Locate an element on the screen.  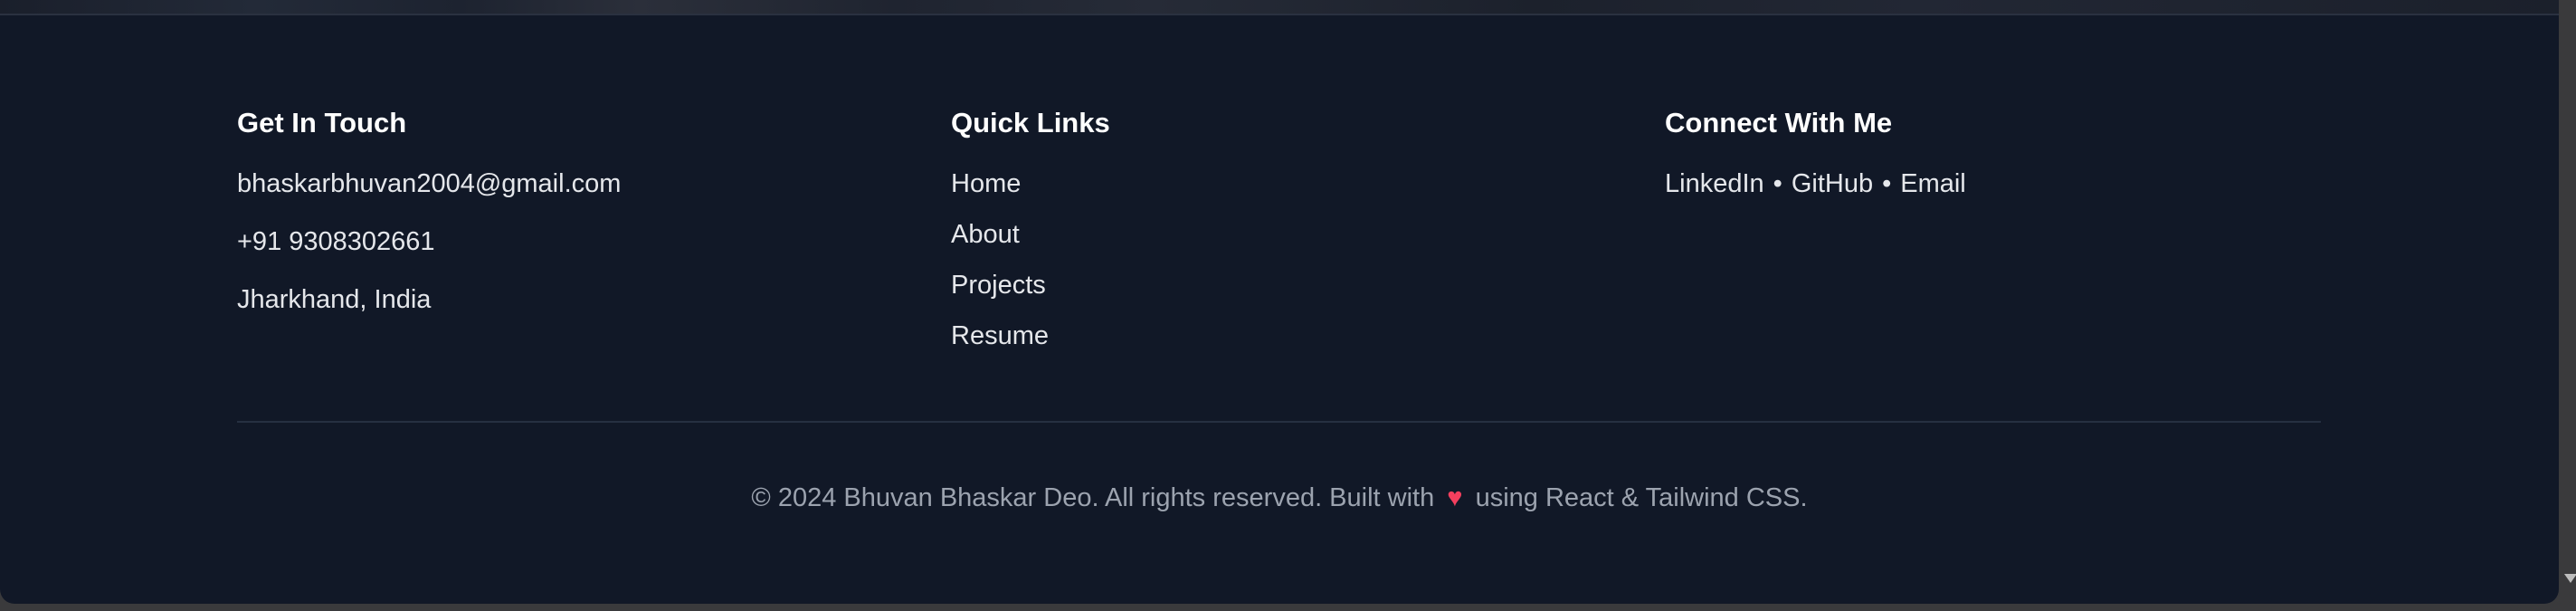
copyright-tech-text: using React & Tailwind CSS. is located at coordinates (1642, 497).